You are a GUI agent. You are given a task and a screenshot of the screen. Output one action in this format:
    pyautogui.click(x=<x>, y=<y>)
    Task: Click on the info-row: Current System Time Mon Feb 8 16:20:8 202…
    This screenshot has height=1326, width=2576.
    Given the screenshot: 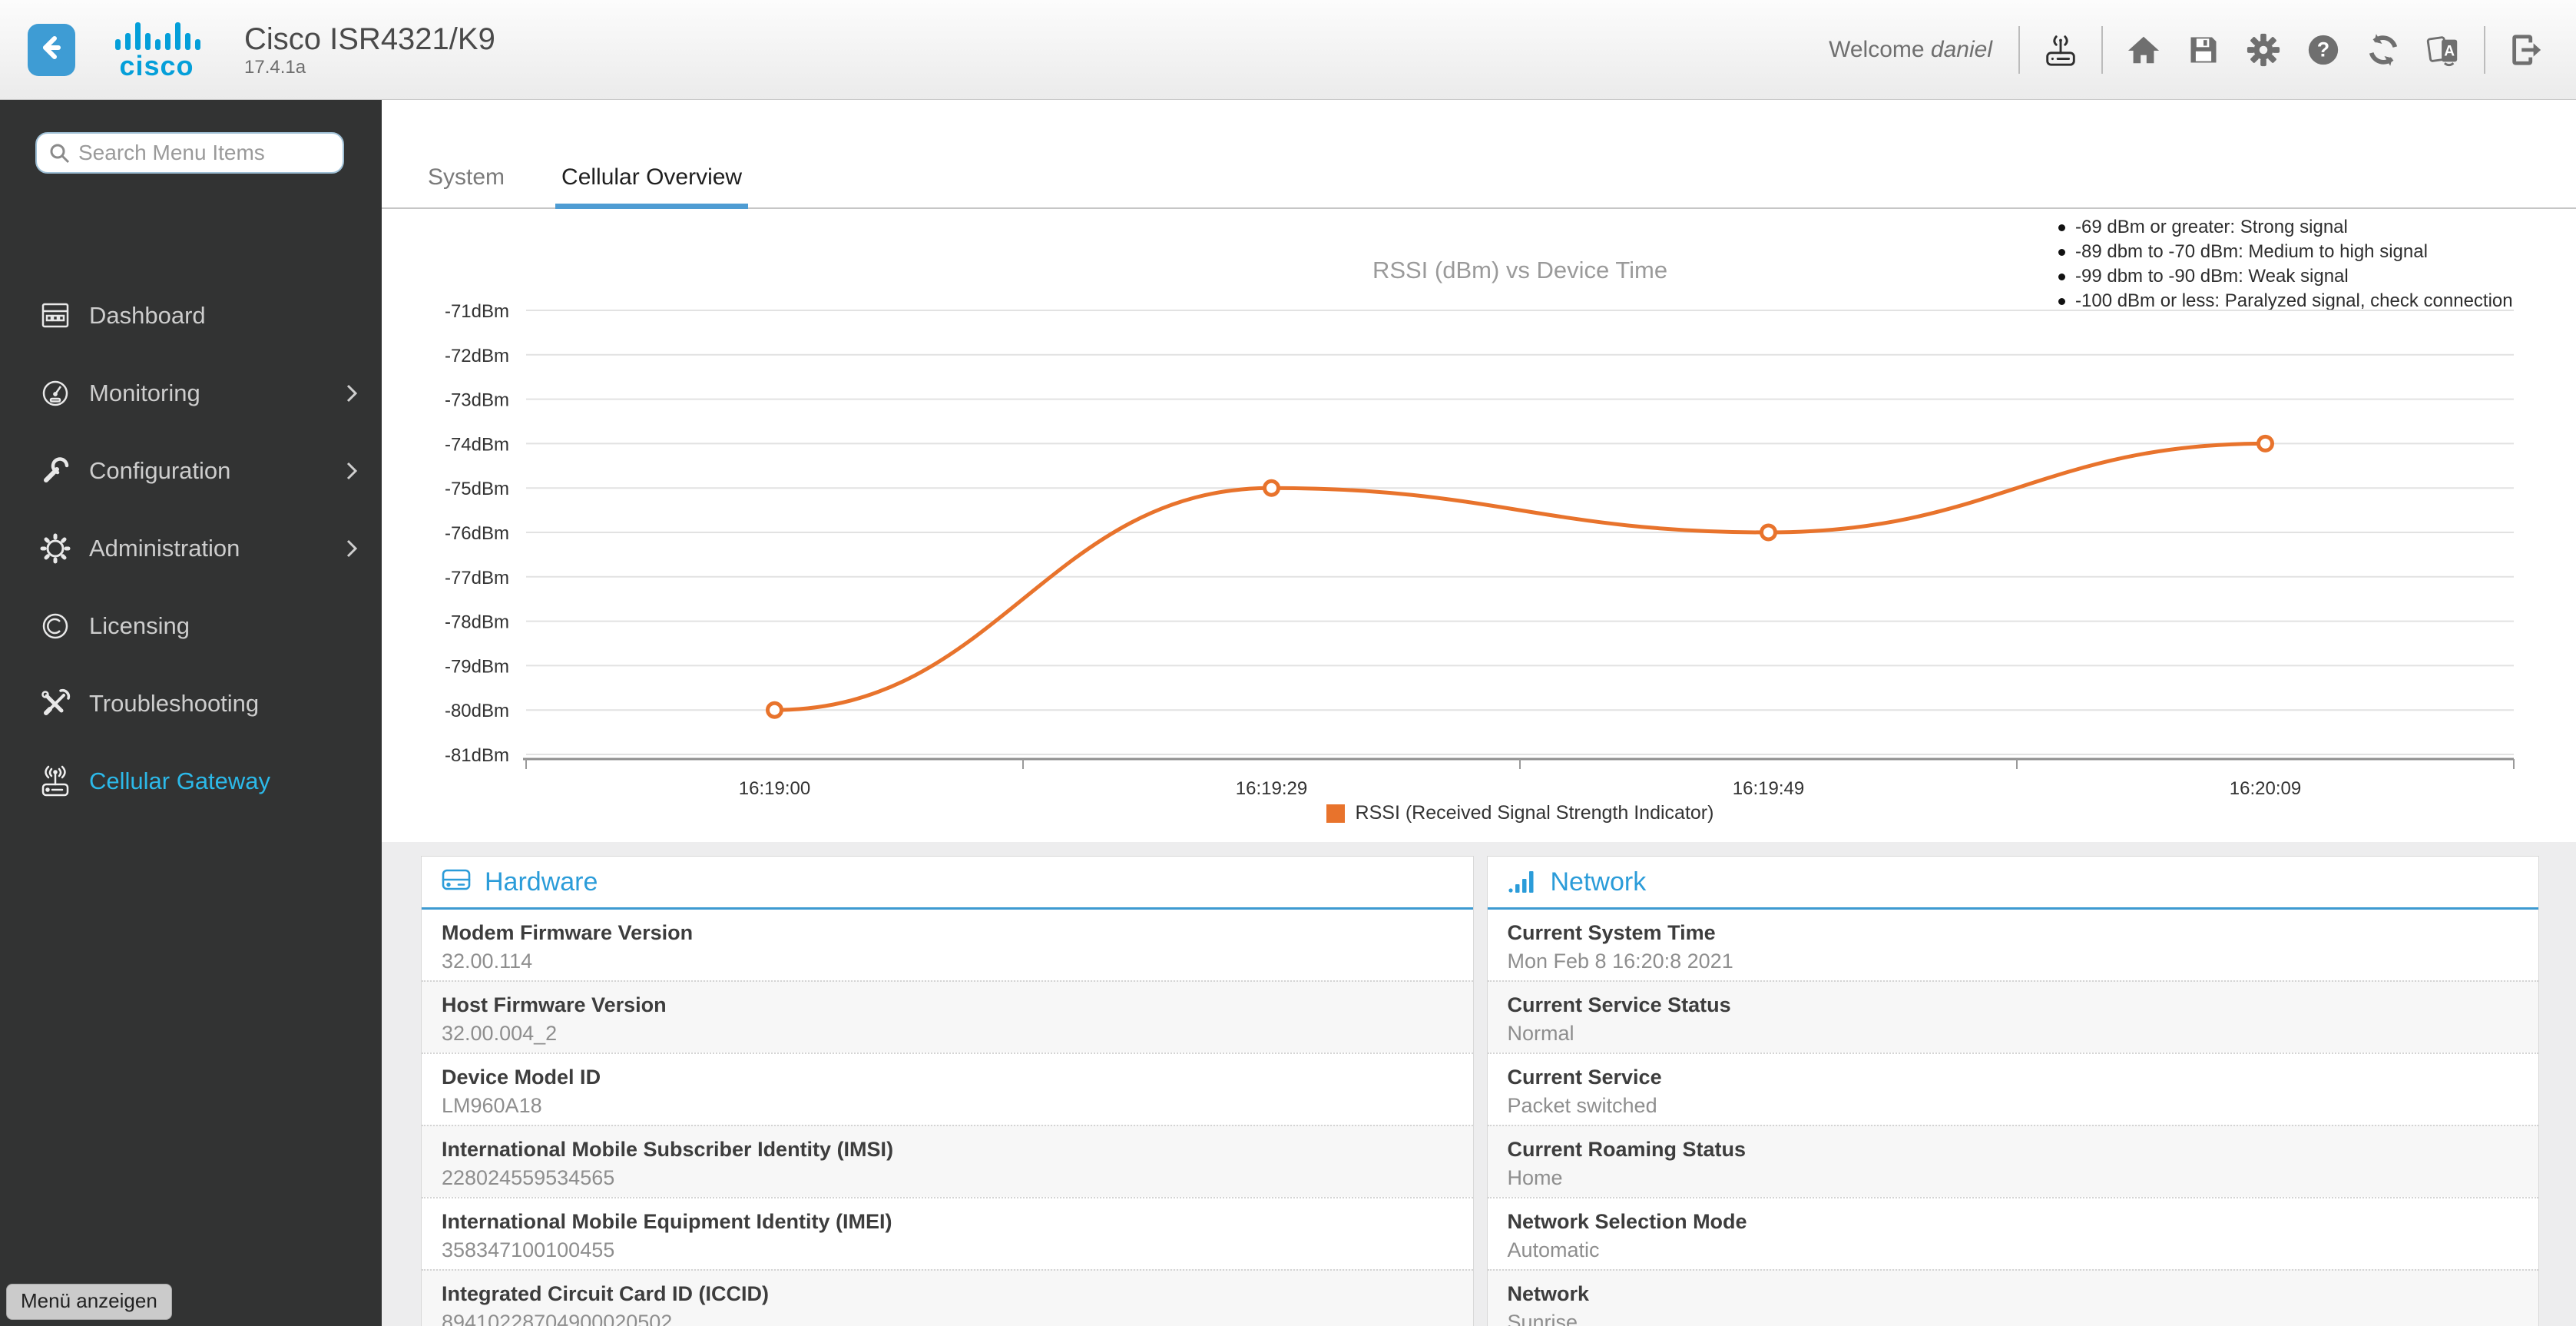 What is the action you would take?
    pyautogui.click(x=2014, y=945)
    